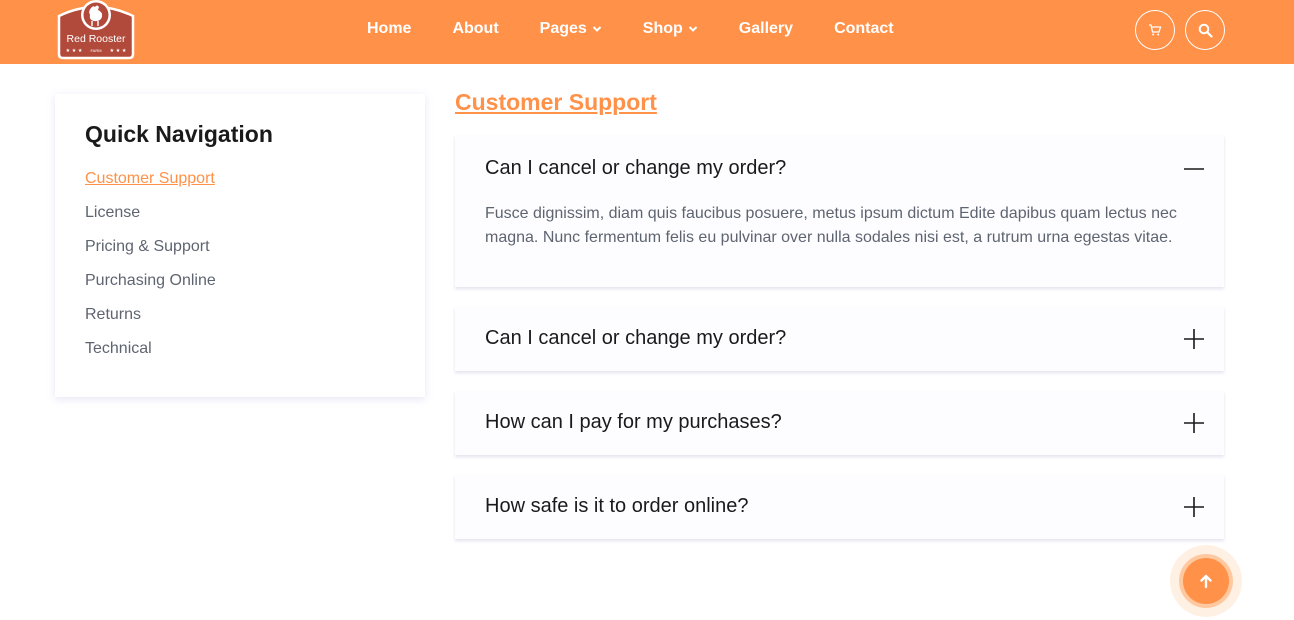 This screenshot has width=1294, height=620. I want to click on logo-stars-right: ★ ★ ★, so click(118, 51).